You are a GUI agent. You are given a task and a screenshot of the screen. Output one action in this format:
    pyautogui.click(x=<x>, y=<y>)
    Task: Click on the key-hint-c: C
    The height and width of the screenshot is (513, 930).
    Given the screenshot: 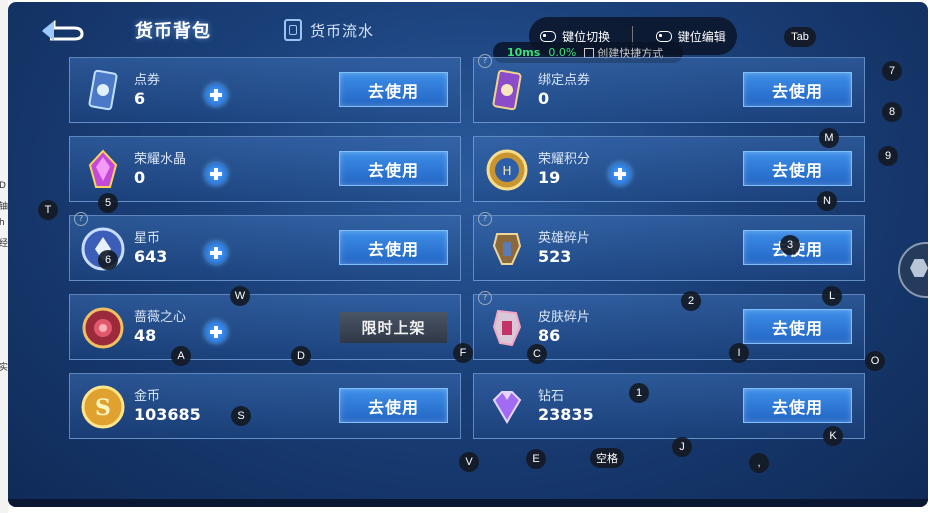 What is the action you would take?
    pyautogui.click(x=537, y=354)
    